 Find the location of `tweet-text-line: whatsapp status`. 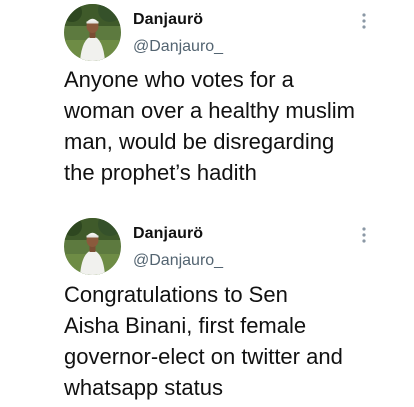

tweet-text-line: whatsapp status is located at coordinates (143, 387).